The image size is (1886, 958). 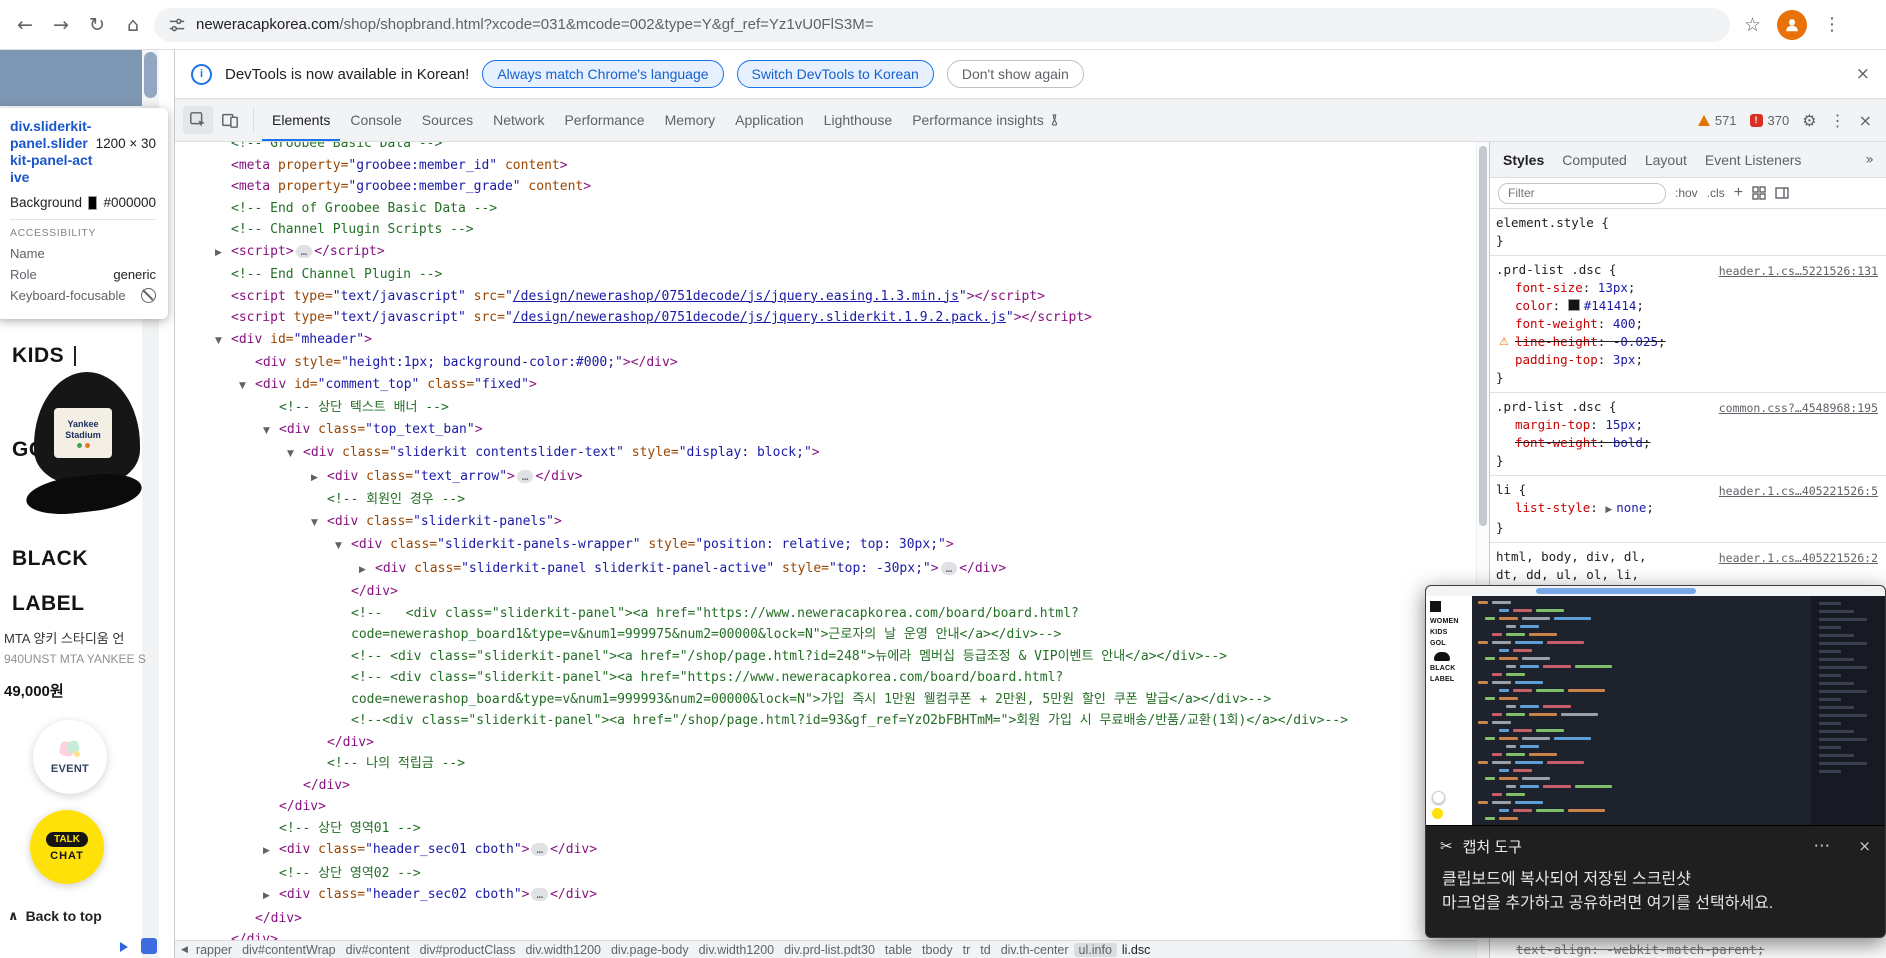 What do you see at coordinates (378, 950) in the screenshot?
I see `breadcrumb-item: div#content` at bounding box center [378, 950].